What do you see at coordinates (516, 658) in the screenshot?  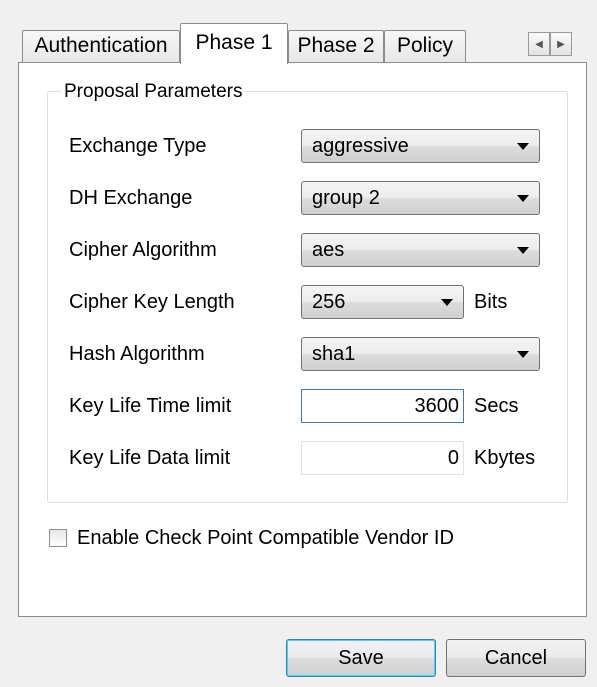 I see `cancel-button: Cancel` at bounding box center [516, 658].